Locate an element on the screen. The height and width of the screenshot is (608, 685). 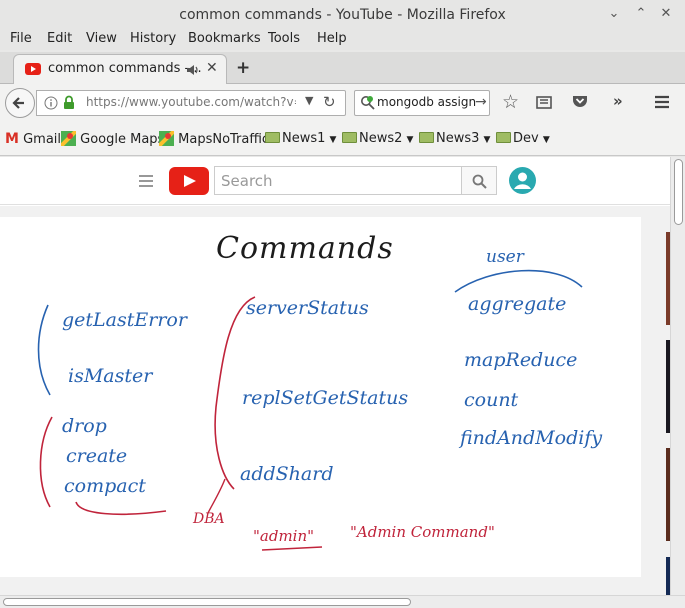
menu-tools: Tools is located at coordinates (284, 38).